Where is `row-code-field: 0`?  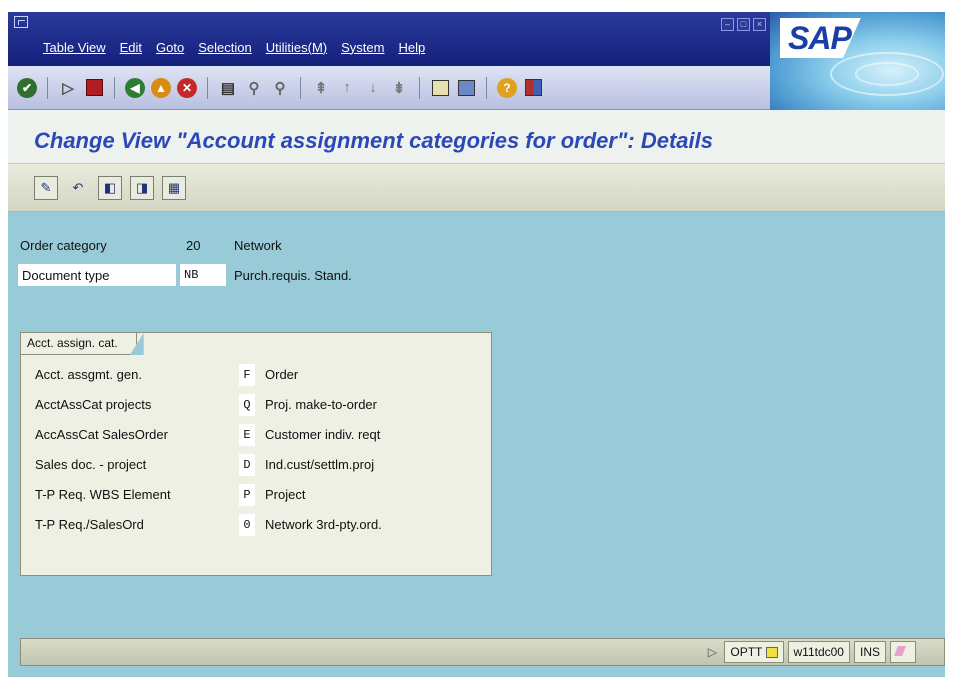
row-code-field: 0 is located at coordinates (247, 525).